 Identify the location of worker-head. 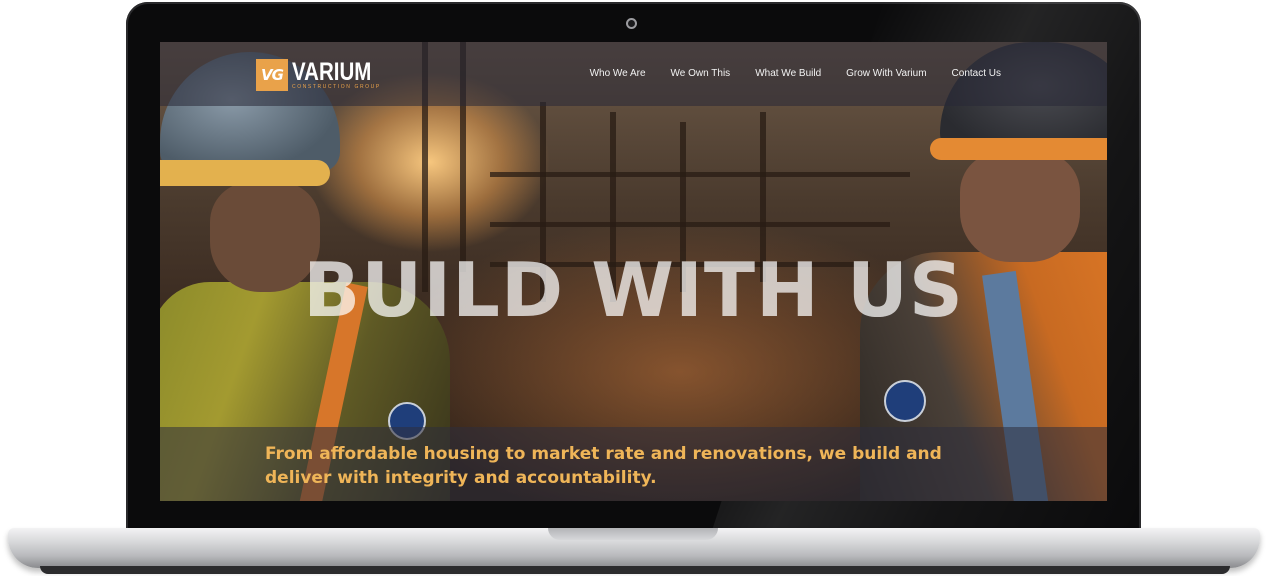
(1020, 207).